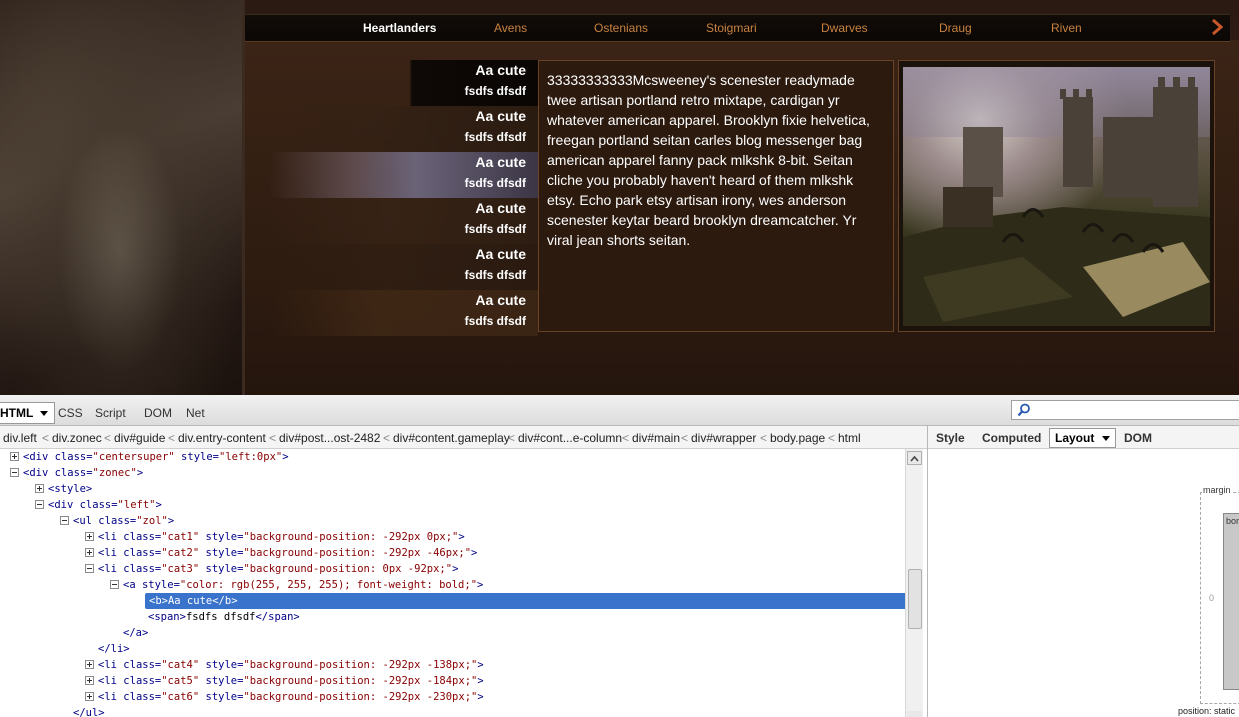 The height and width of the screenshot is (717, 1239). I want to click on tree-node: </ul>, so click(82, 711).